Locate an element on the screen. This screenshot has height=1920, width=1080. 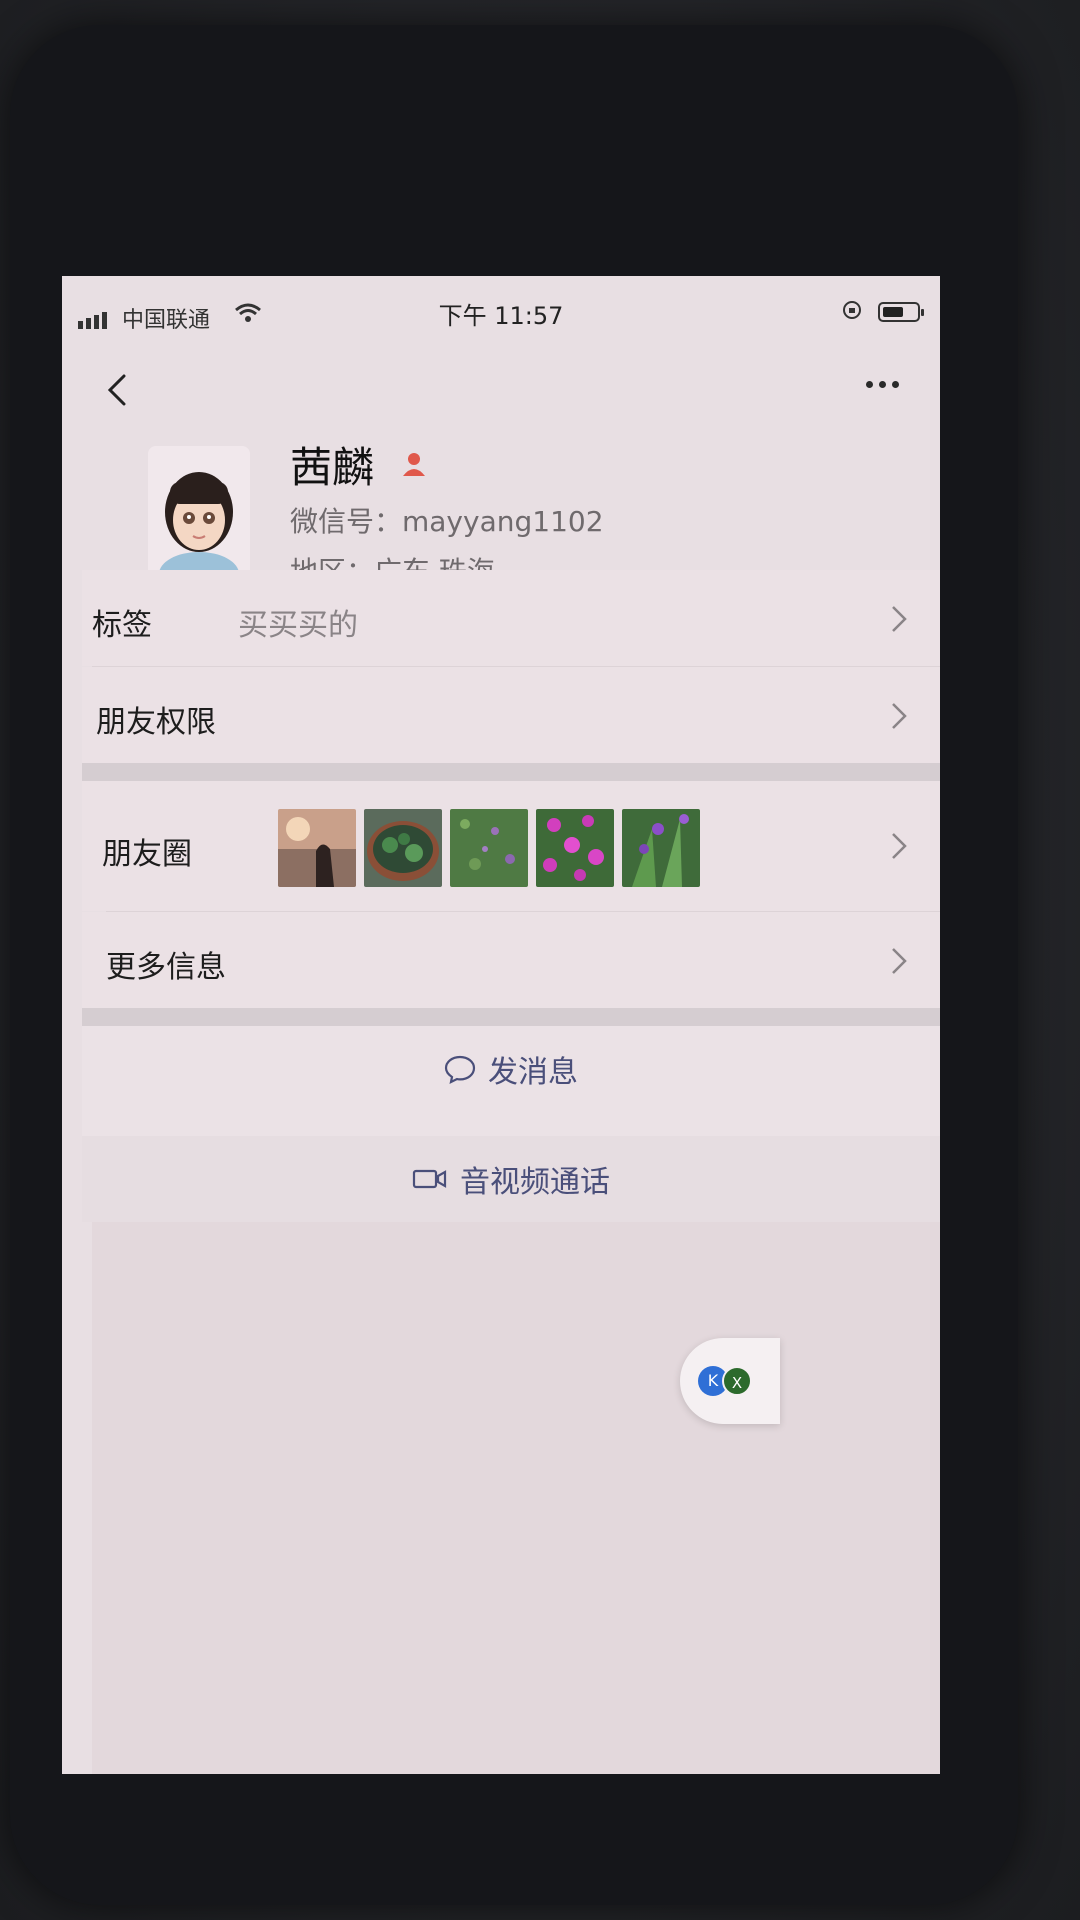
more-options-button is located at coordinates (882, 384).